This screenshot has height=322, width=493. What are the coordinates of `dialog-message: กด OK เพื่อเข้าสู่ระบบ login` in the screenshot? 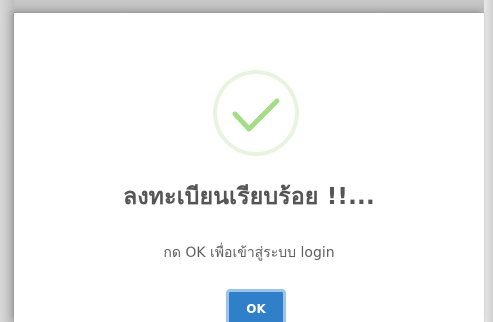 It's located at (249, 253).